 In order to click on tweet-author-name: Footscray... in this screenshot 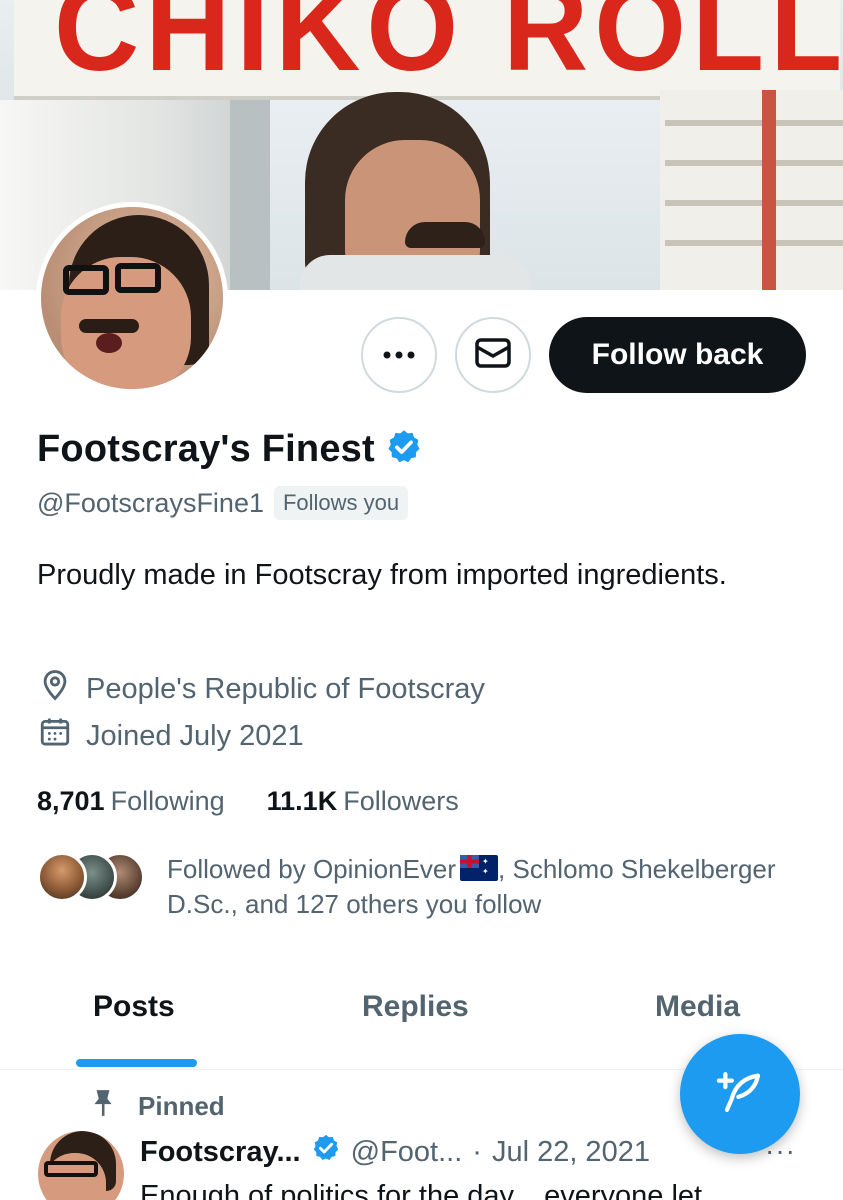, I will do `click(220, 1152)`.